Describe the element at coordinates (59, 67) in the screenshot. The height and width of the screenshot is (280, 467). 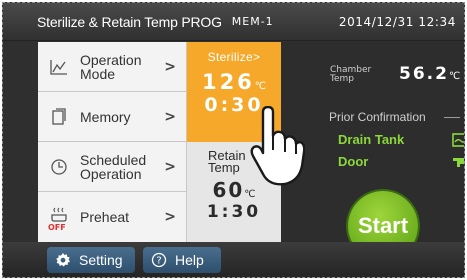
I see `mode-graph-icon` at that location.